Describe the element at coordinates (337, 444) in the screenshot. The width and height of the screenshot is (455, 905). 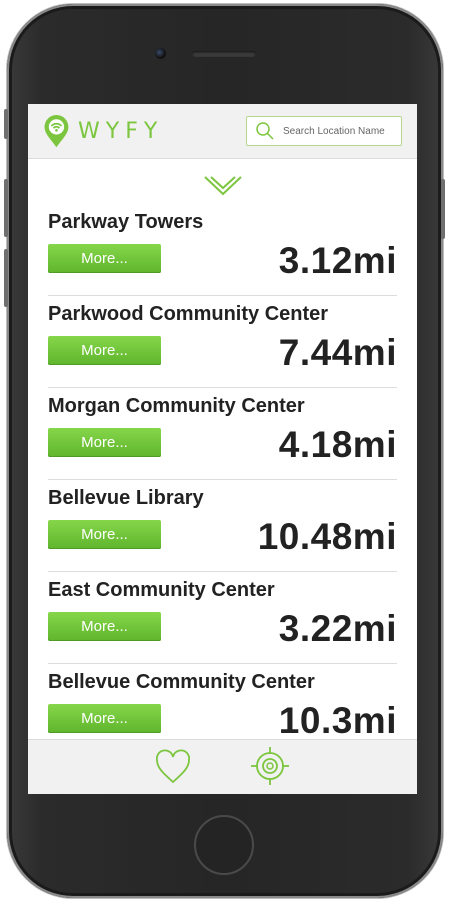
I see `location-distance: 4.18mi` at that location.